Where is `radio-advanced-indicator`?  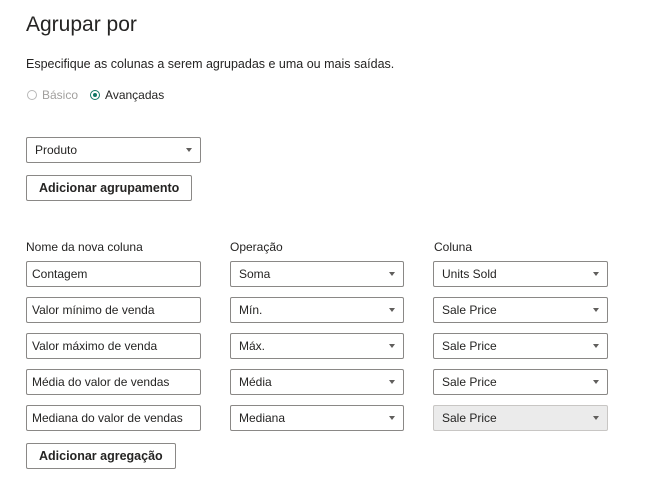
radio-advanced-indicator is located at coordinates (95, 95).